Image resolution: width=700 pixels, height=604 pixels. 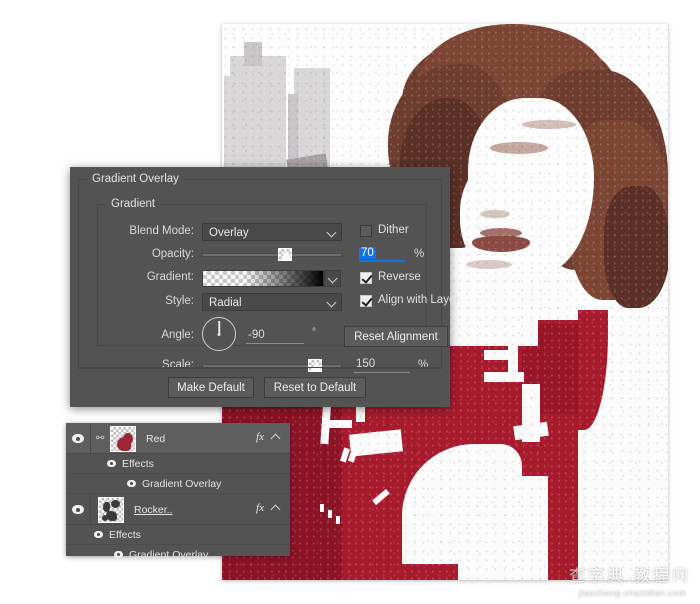 What do you see at coordinates (382, 365) in the screenshot?
I see `scale-input: 150` at bounding box center [382, 365].